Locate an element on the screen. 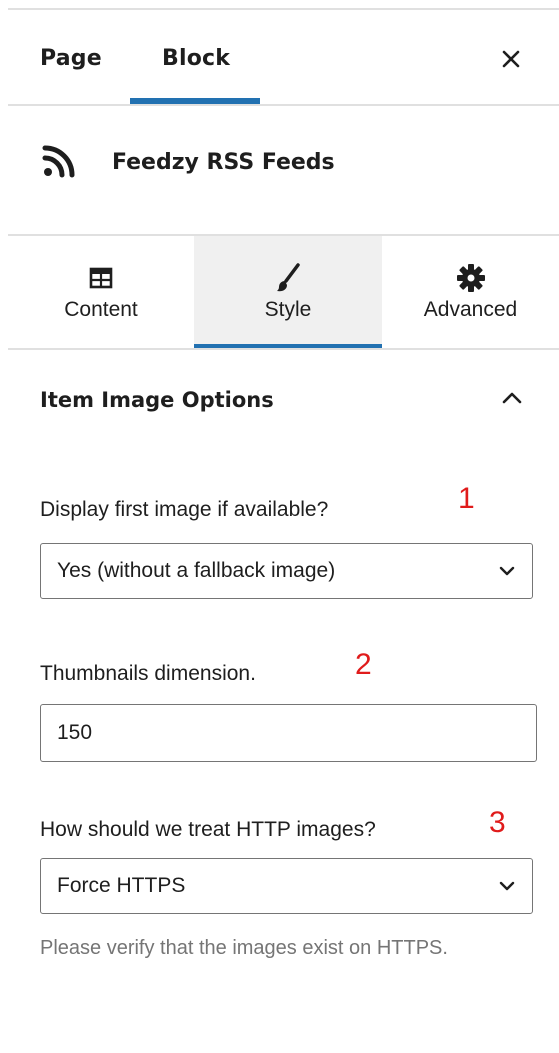  inspector-tabs: Content Style Advanced is located at coordinates (283, 292).